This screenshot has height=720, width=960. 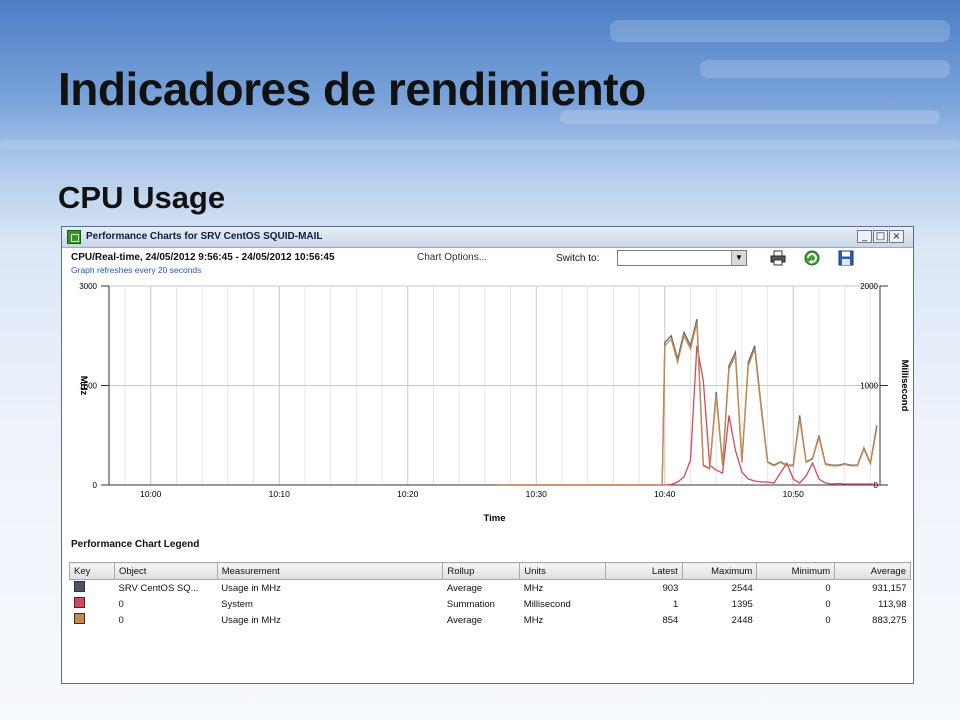 I want to click on app-icon, so click(x=74, y=237).